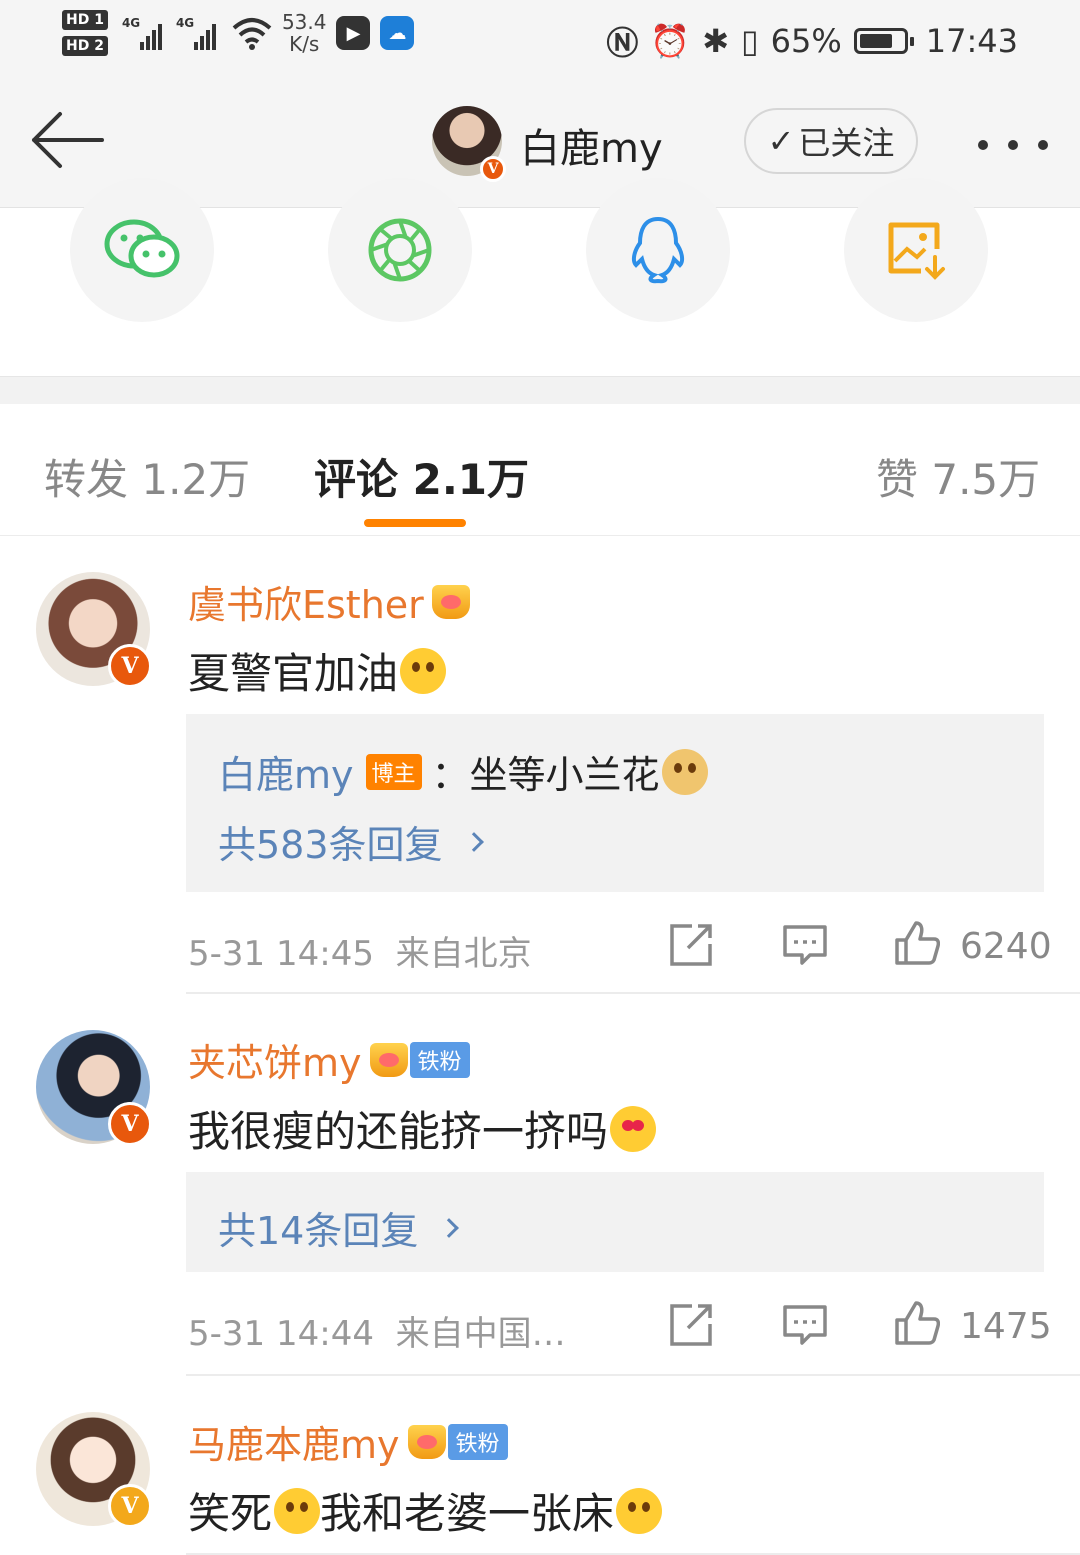  I want to click on qq-icon, so click(658, 250).